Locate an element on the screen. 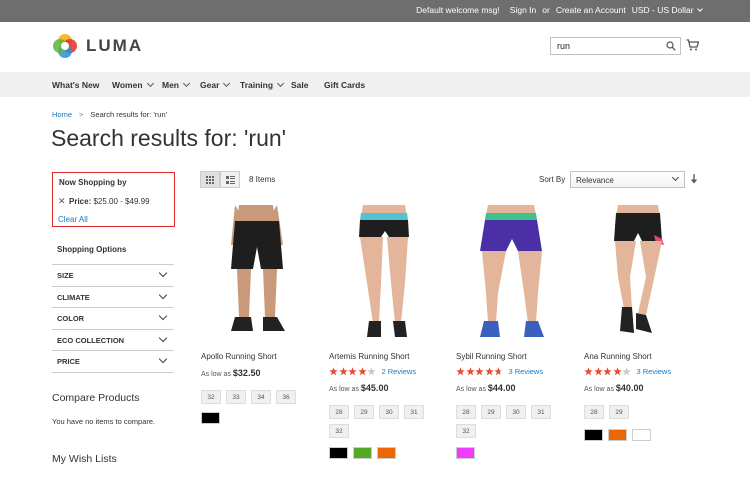 The width and height of the screenshot is (750, 477). nav-gift-cards: Gift Cards is located at coordinates (344, 85).